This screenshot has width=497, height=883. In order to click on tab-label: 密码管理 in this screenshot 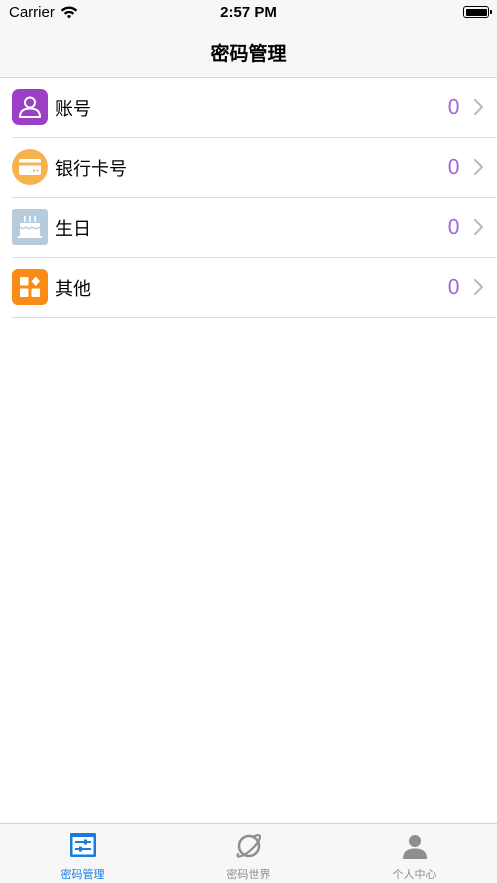, I will do `click(82, 874)`.